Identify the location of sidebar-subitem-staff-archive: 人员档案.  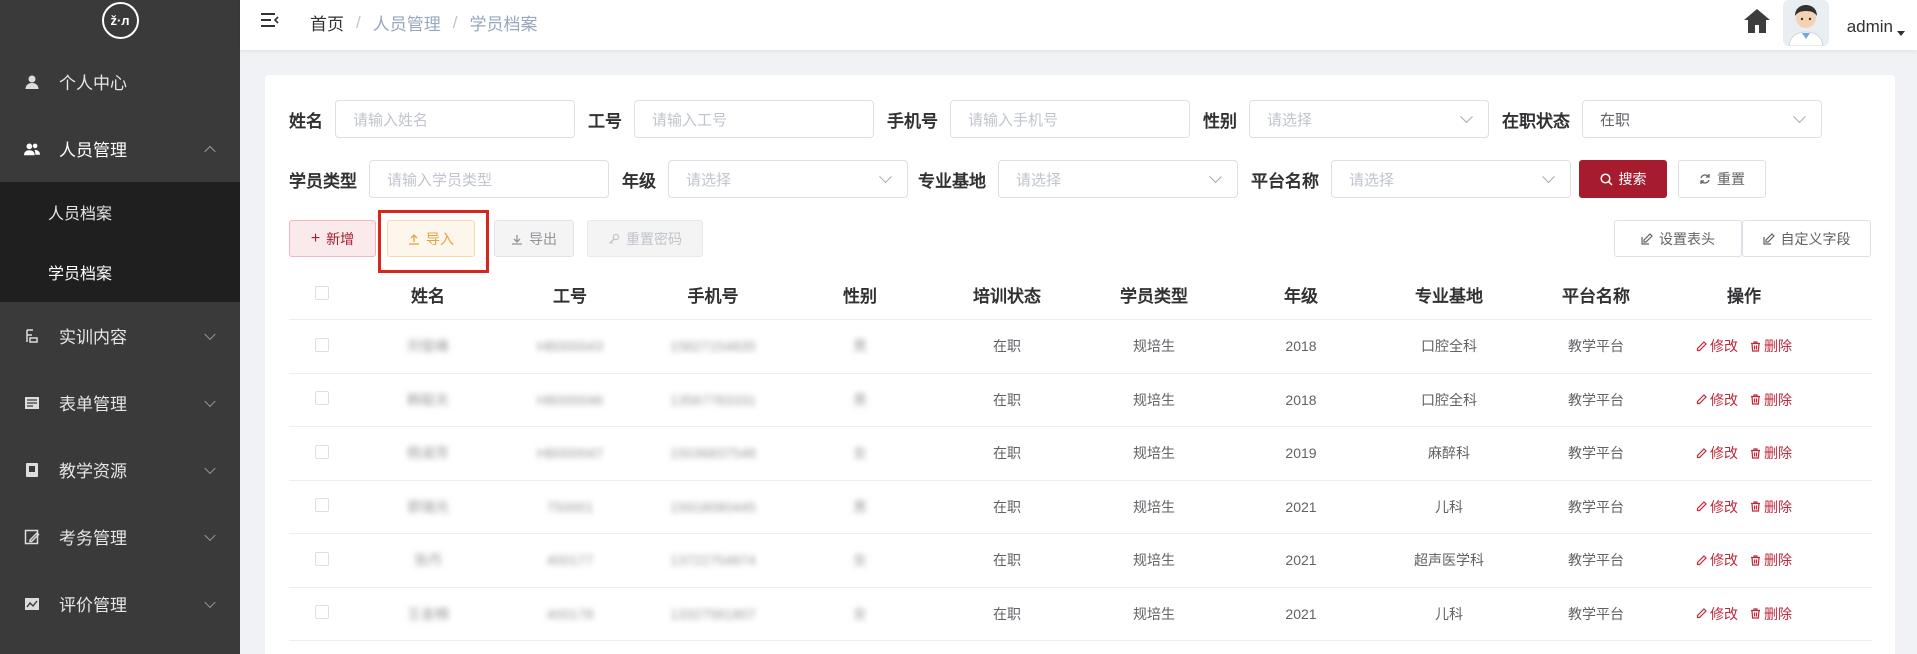
(120, 212).